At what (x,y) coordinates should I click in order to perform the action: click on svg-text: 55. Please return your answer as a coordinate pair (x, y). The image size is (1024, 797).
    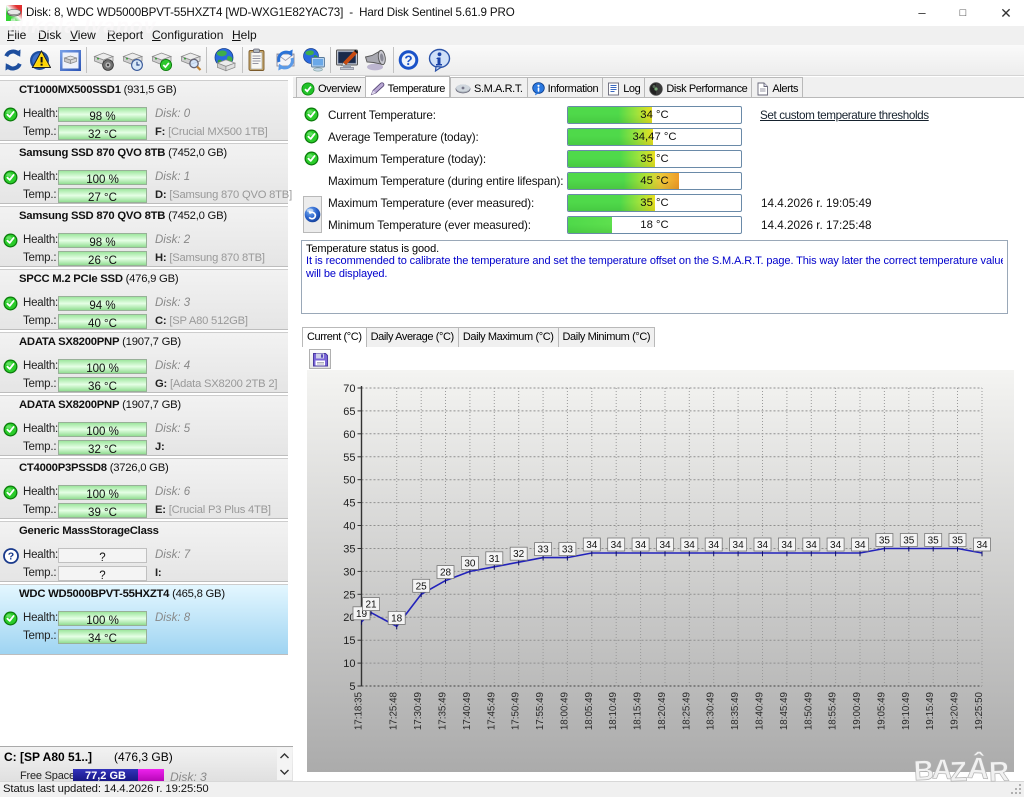
    Looking at the image, I should click on (349, 458).